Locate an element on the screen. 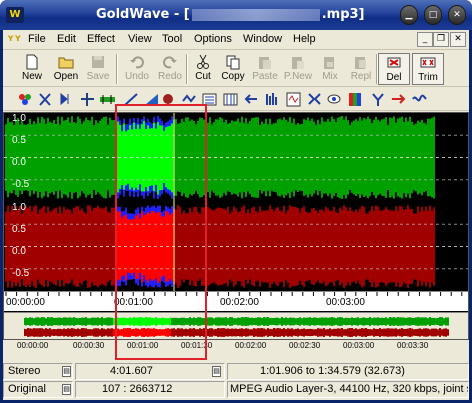  close-button: ✕ is located at coordinates (457, 15).